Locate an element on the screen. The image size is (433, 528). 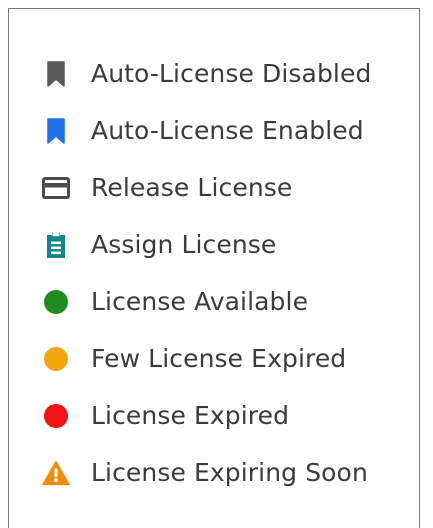
legend-item-auto-license-enabled: Auto-License Enabled is located at coordinates (206, 130).